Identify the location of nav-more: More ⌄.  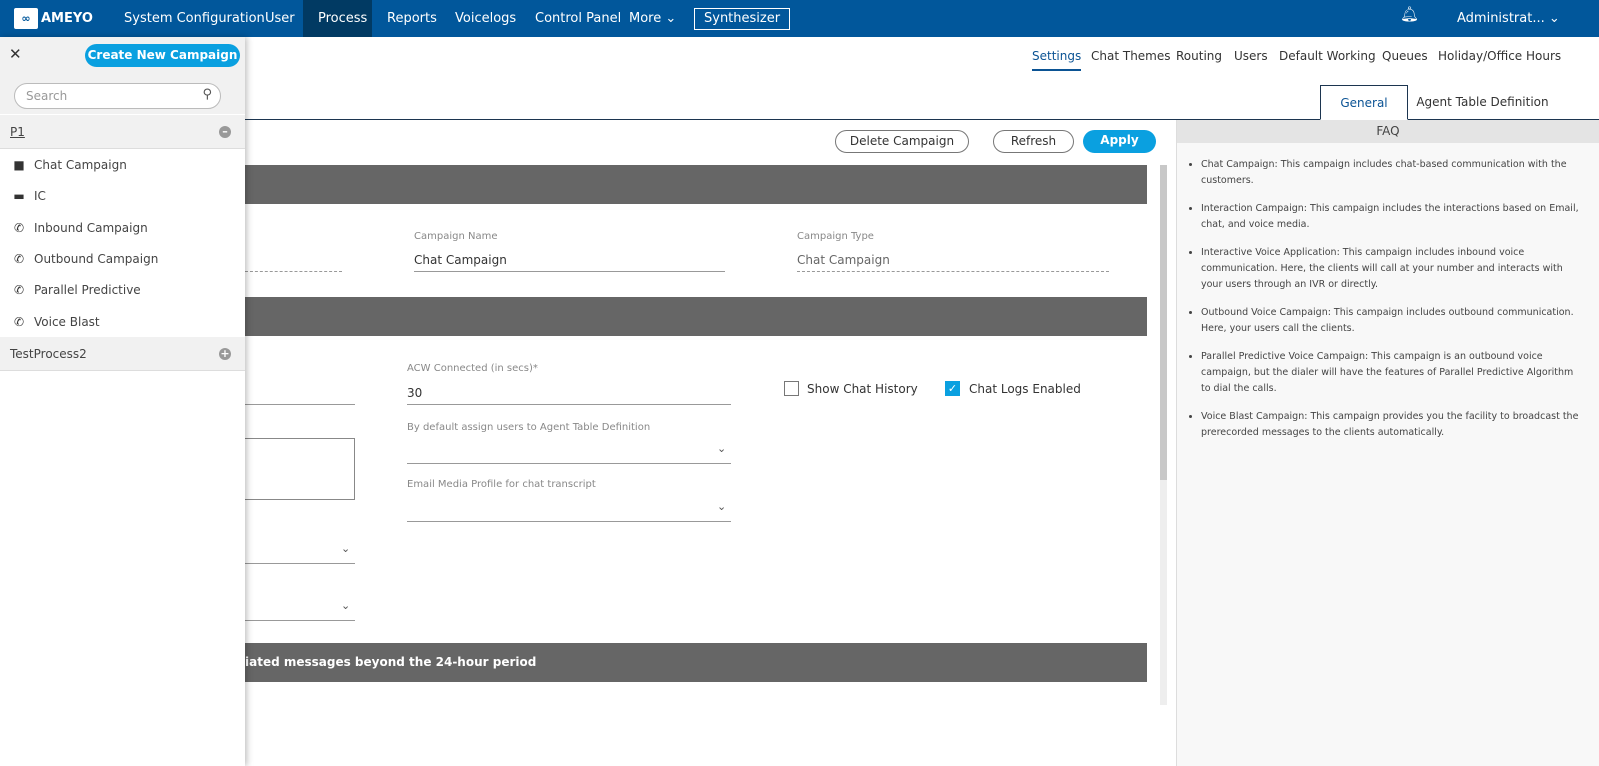
(652, 18).